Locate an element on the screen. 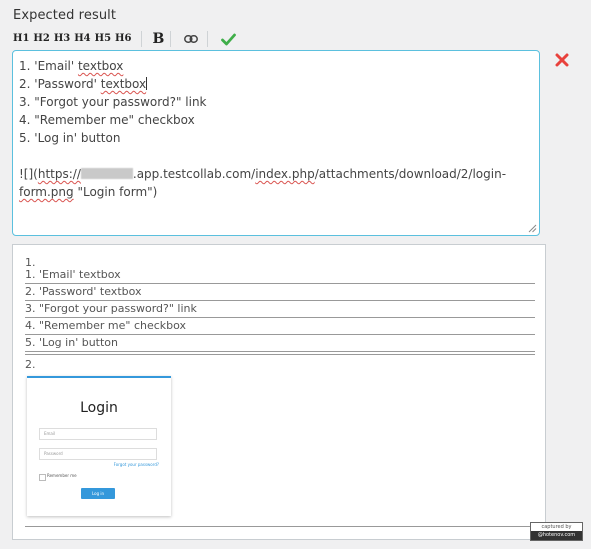  editor-line: 5. 'Log in' button is located at coordinates (70, 138).